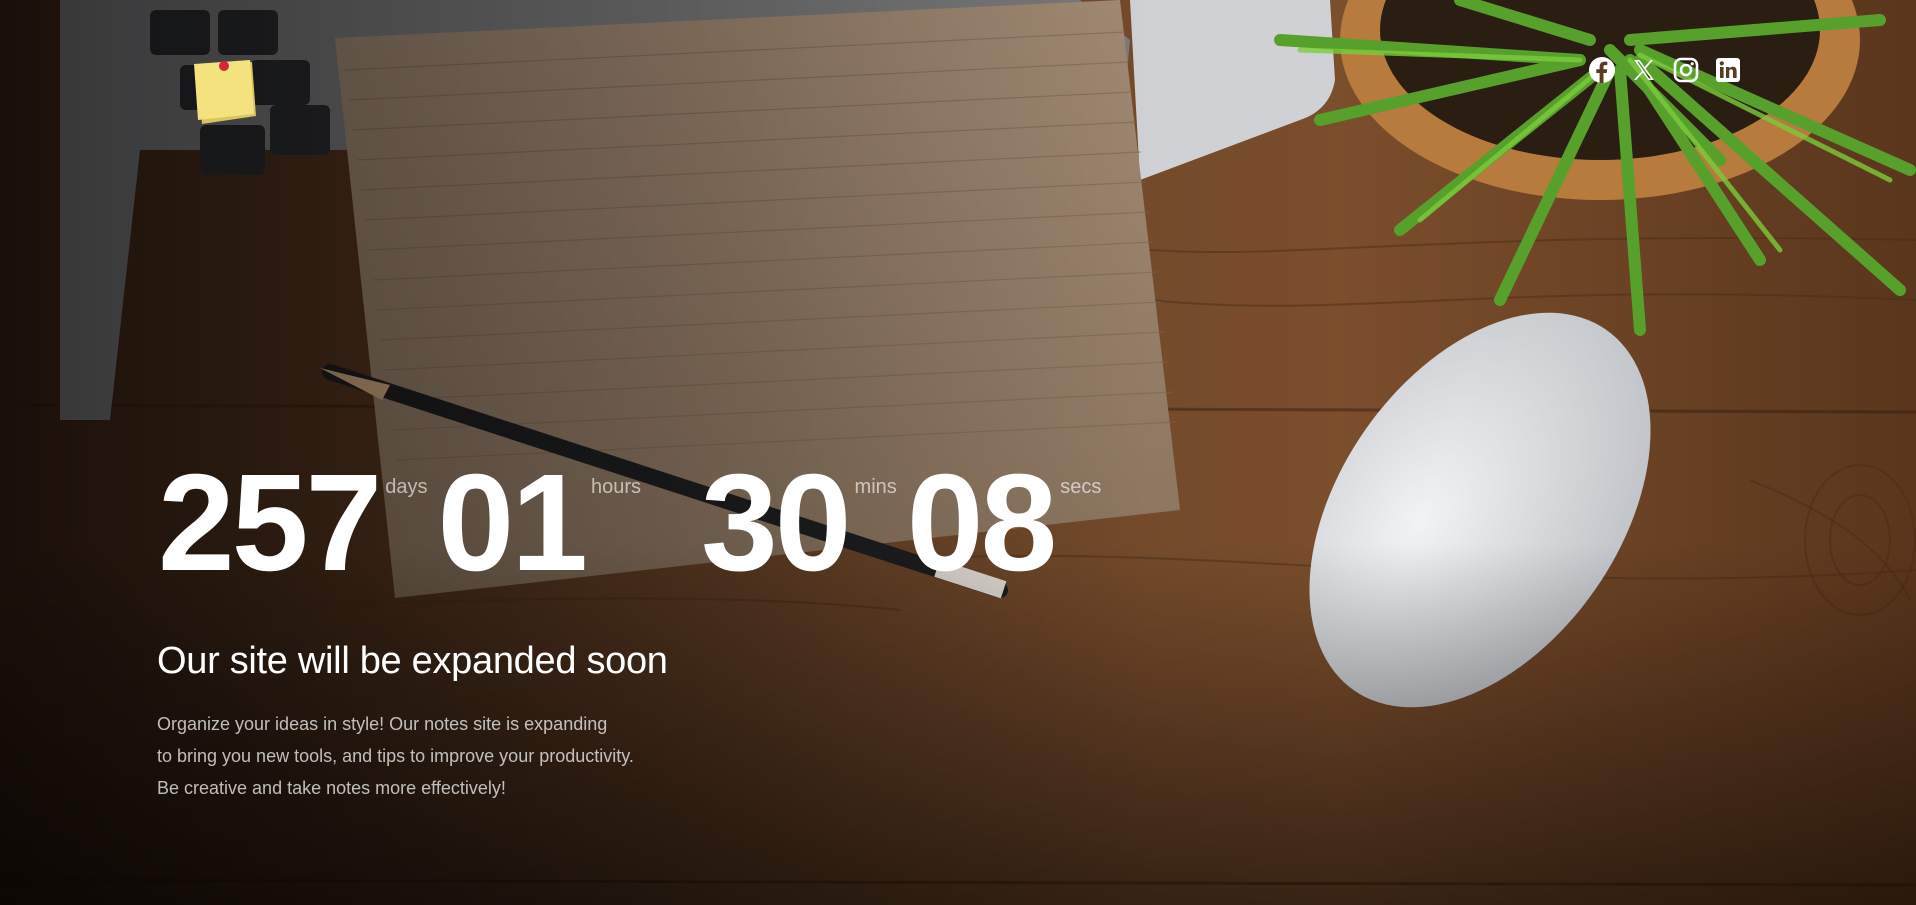  I want to click on secs-label: secs, so click(1081, 487).